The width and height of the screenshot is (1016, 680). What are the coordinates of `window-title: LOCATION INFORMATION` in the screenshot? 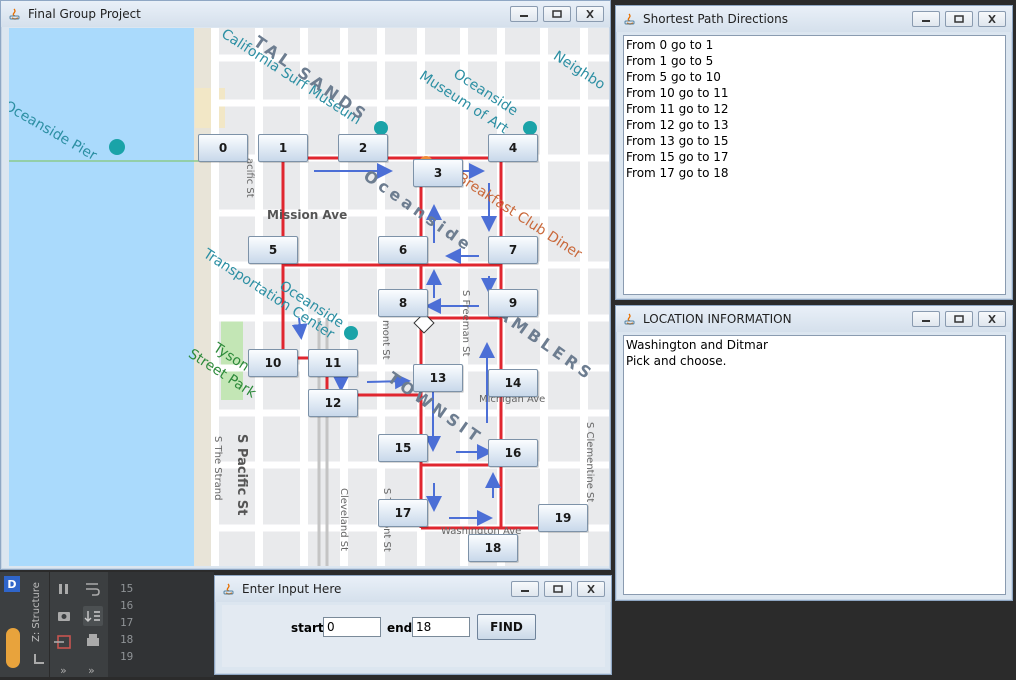 It's located at (717, 319).